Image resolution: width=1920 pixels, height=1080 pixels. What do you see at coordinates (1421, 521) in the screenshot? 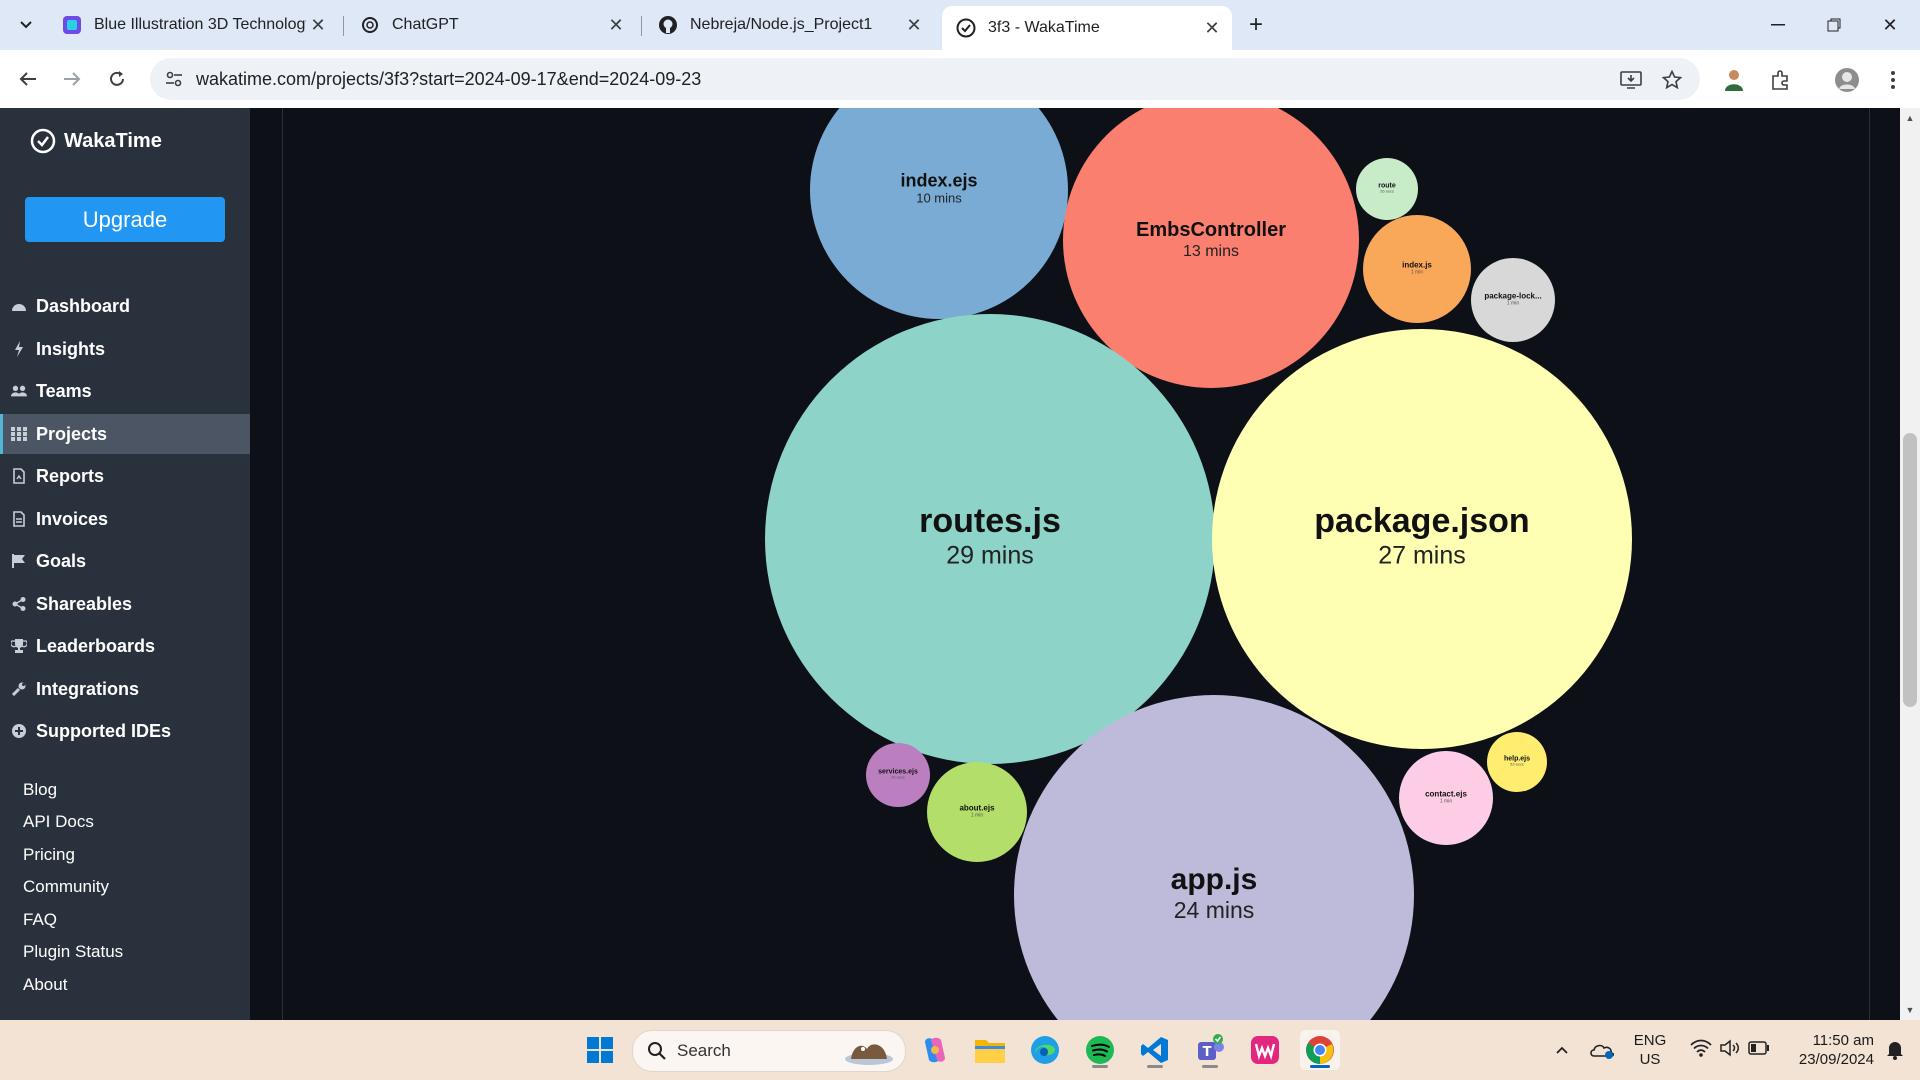
I see `file-name-label: package.json` at bounding box center [1421, 521].